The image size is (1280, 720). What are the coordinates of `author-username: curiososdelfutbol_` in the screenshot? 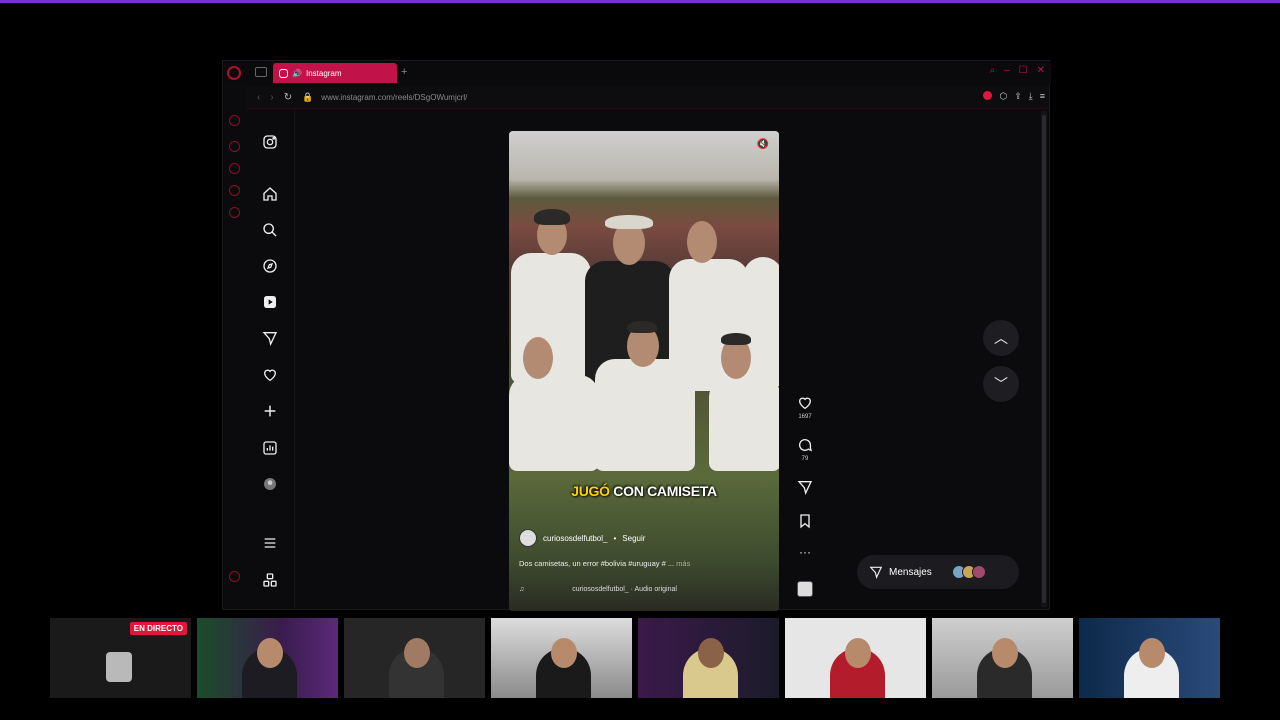 It's located at (575, 538).